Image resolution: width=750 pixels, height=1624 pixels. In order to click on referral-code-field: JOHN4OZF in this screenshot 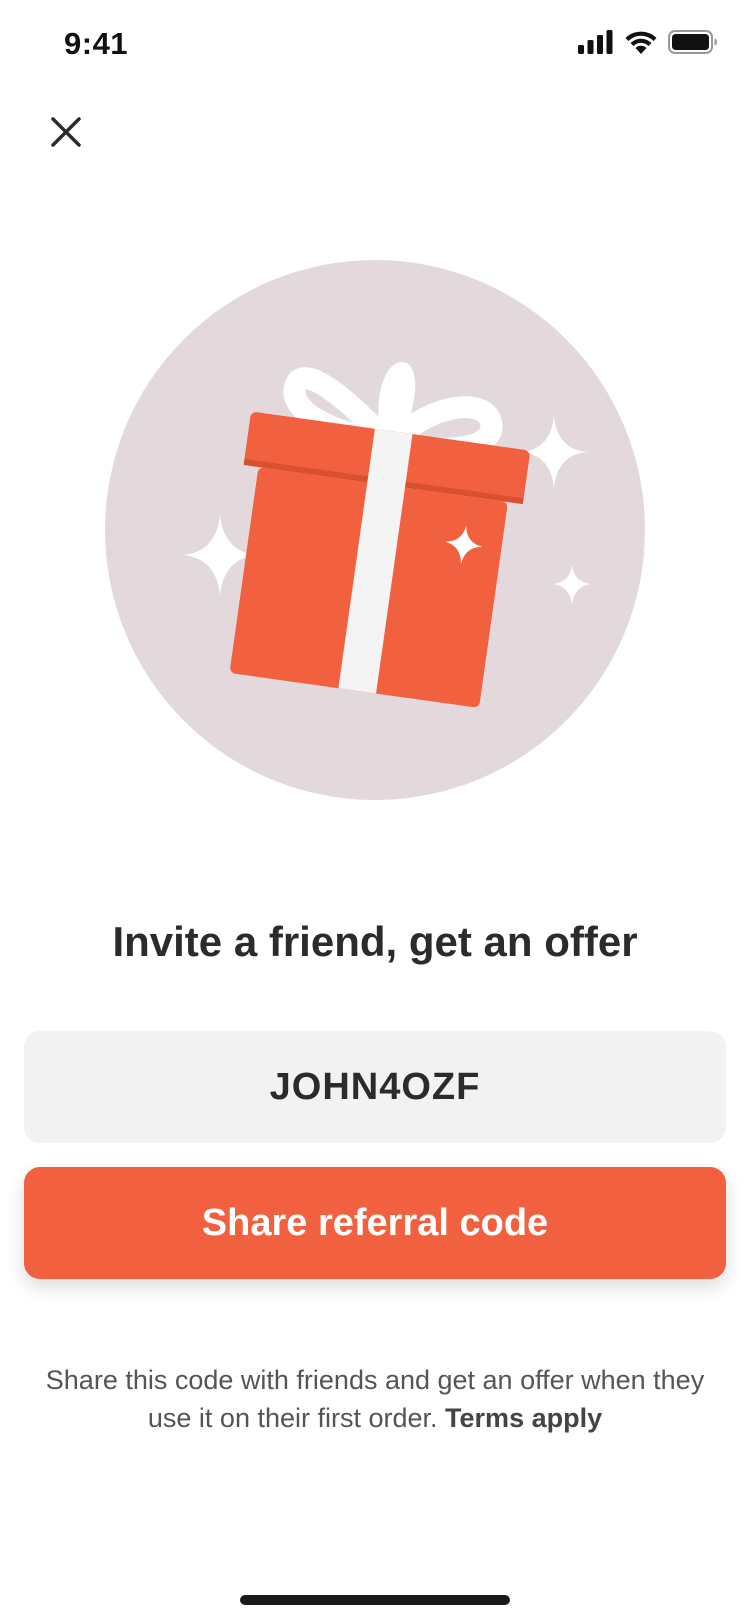, I will do `click(375, 1087)`.